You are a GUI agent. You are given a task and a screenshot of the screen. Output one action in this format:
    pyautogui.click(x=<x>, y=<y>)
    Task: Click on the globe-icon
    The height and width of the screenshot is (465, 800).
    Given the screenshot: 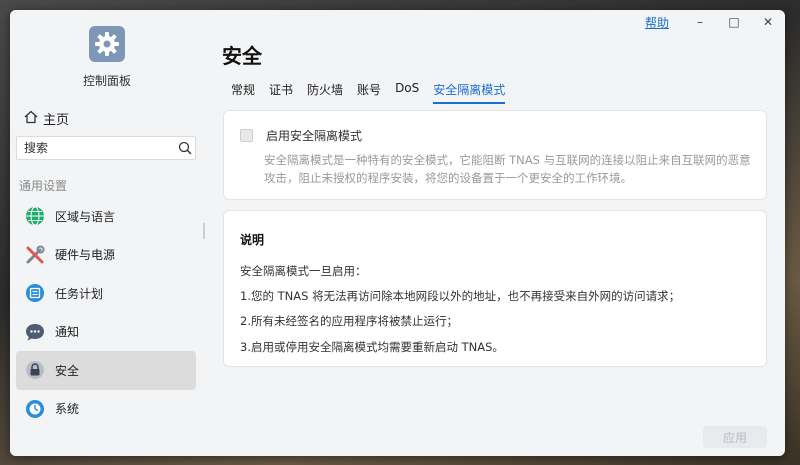 What is the action you would take?
    pyautogui.click(x=35, y=216)
    